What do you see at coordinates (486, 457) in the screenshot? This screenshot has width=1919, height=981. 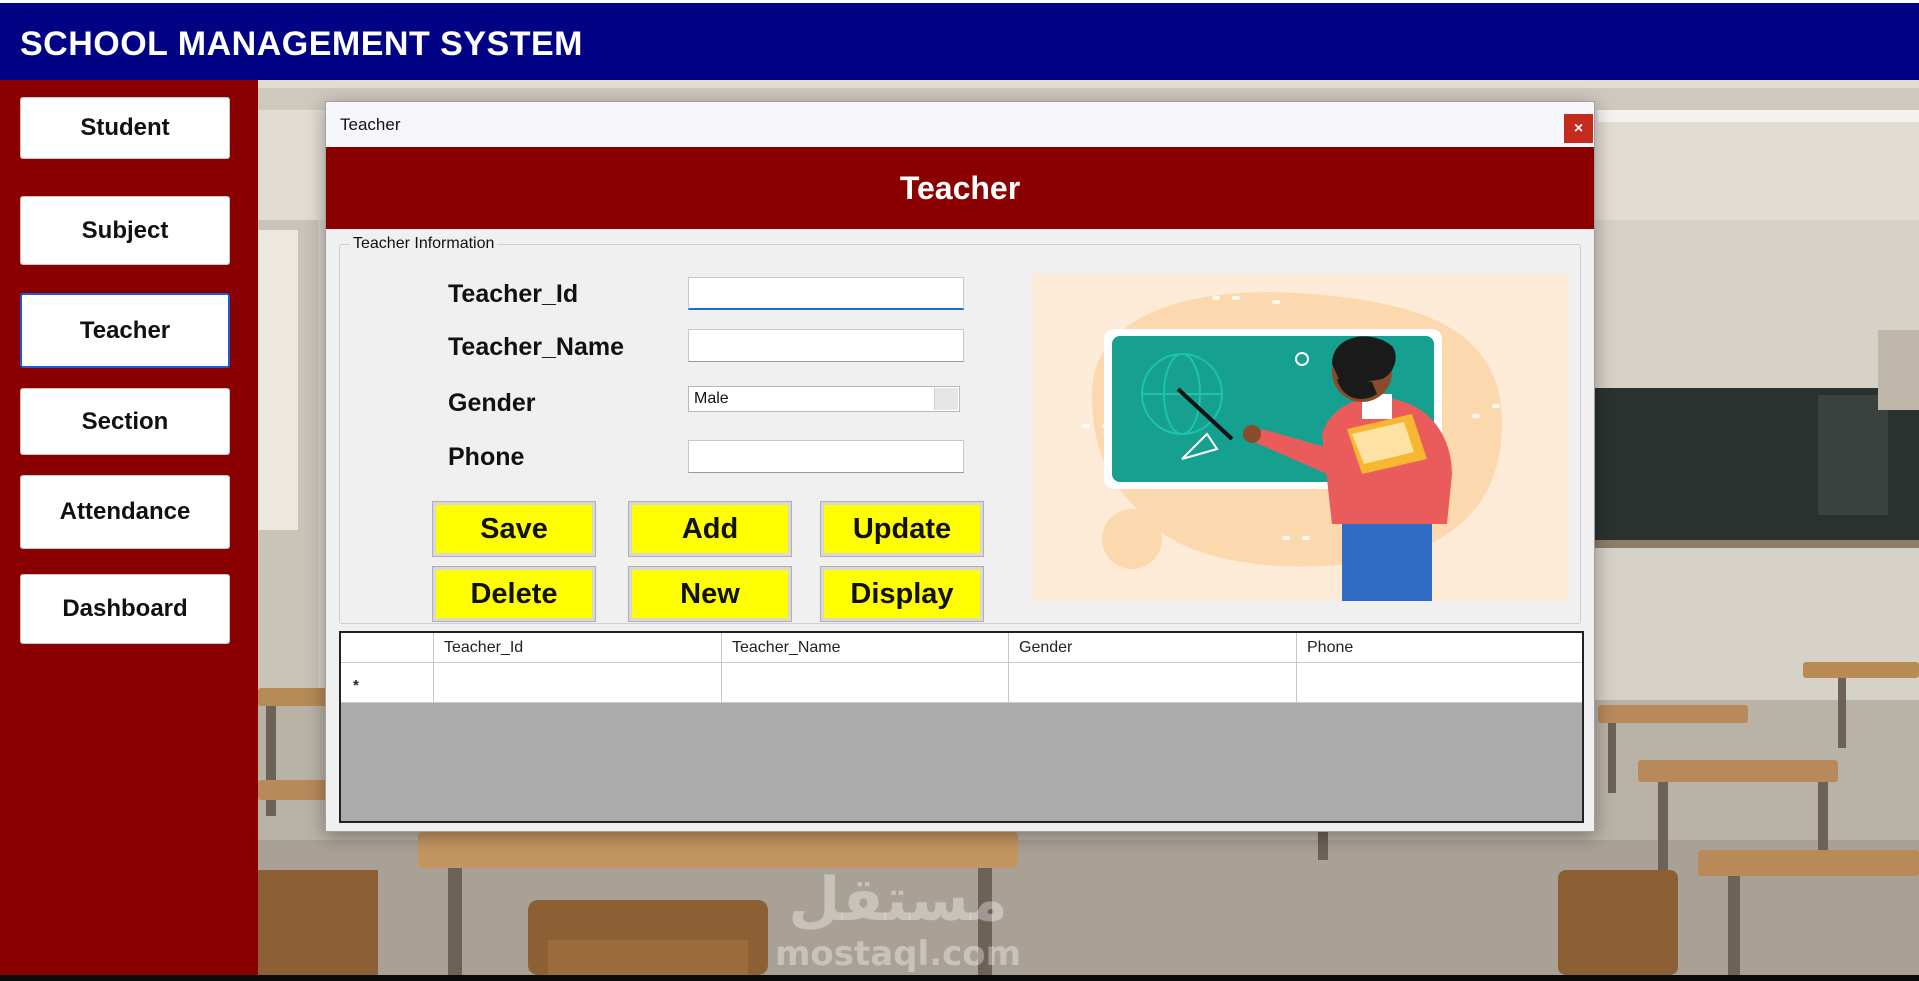 I see `phone-label: Phone` at bounding box center [486, 457].